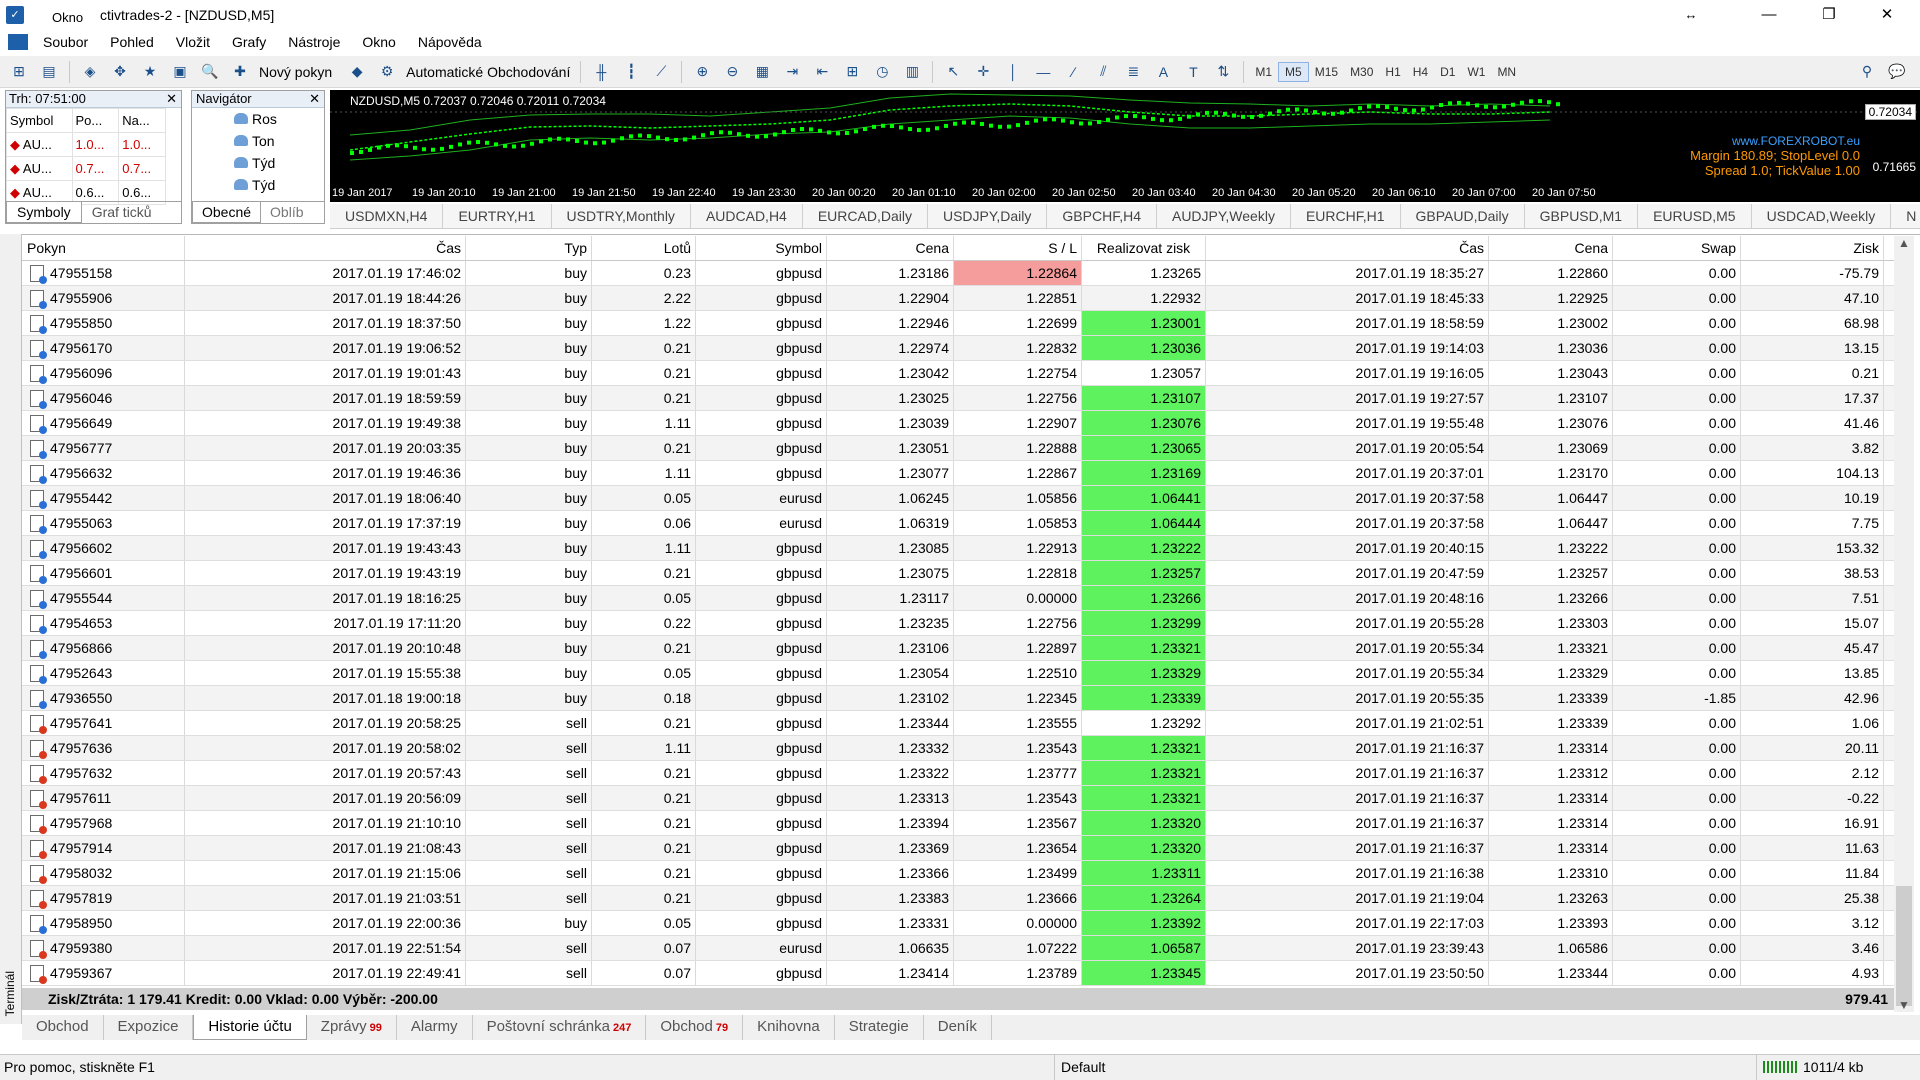  Describe the element at coordinates (488, 72) in the screenshot. I see `auto-trading-button: Automatické Obchodování` at that location.